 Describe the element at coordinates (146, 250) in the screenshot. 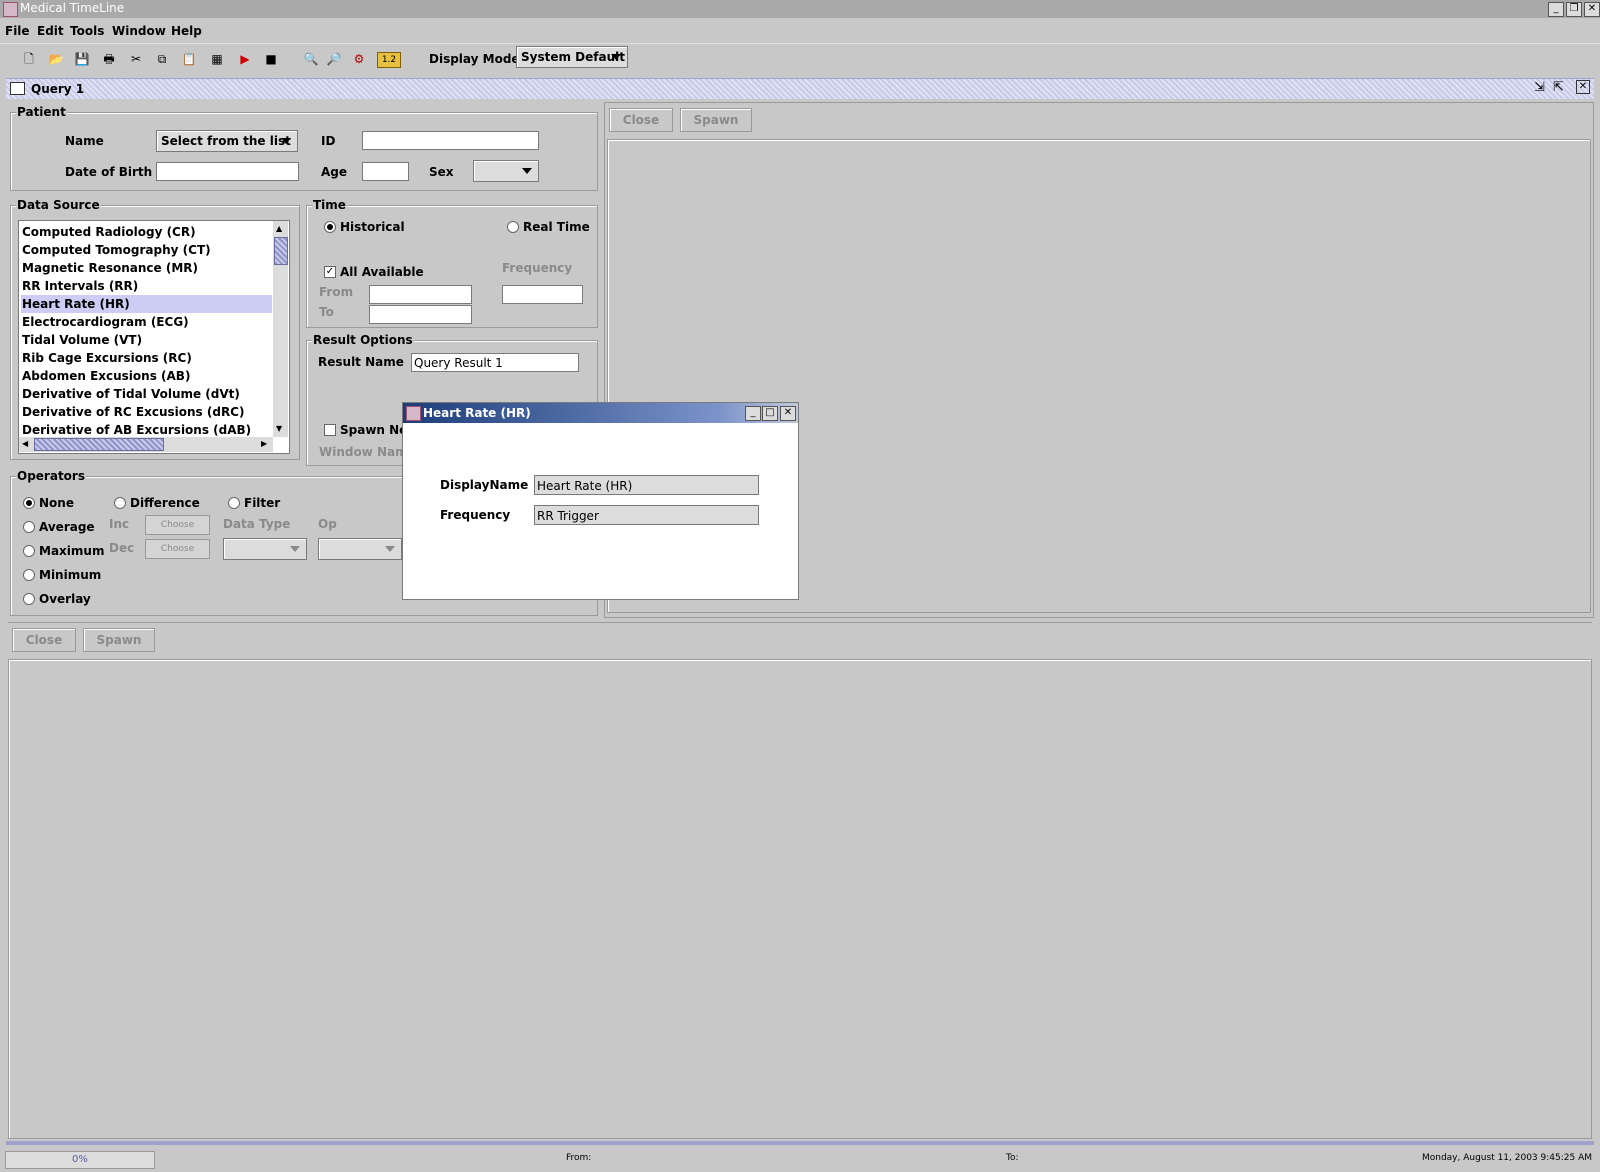

I see `list-item: Computed Tomography (CT)` at that location.